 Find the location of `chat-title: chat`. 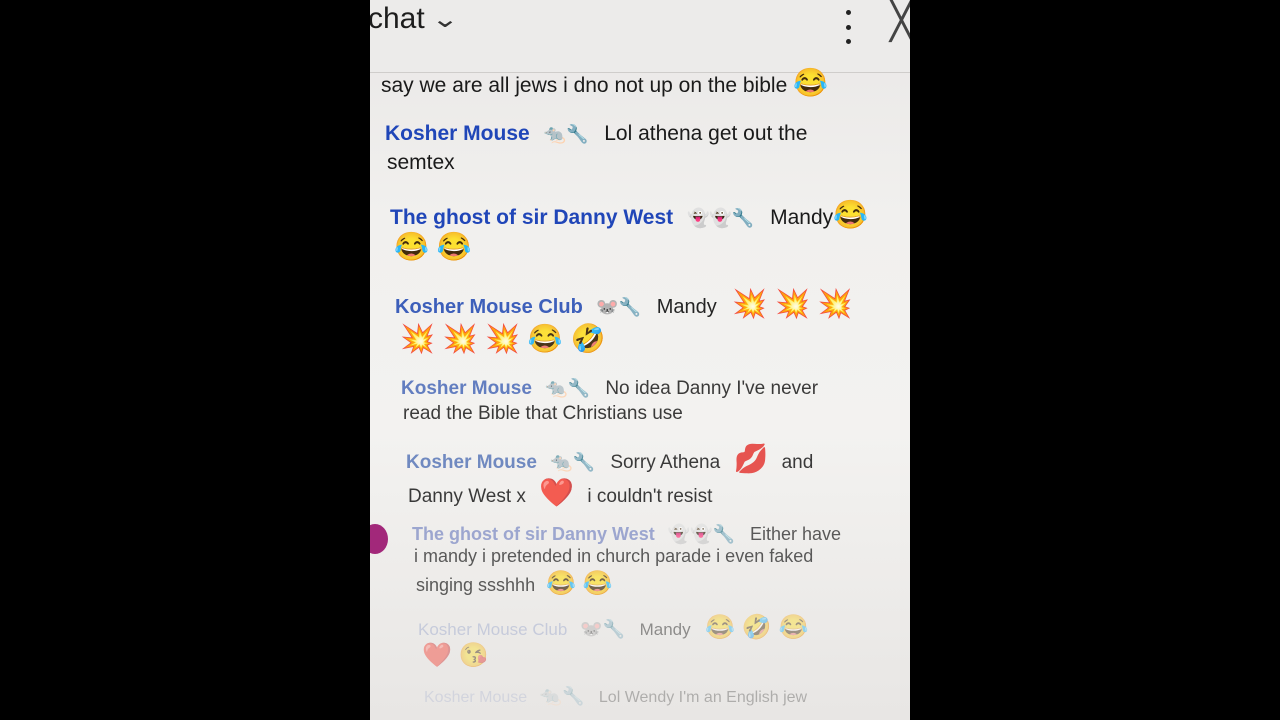

chat-title: chat is located at coordinates (397, 18).